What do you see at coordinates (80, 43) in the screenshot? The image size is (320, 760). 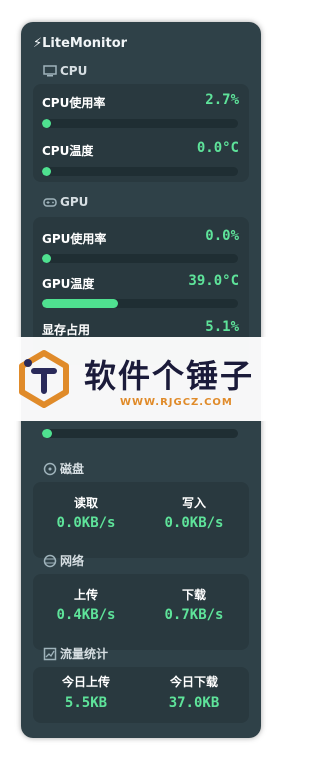 I see `app-title: ⚡LiteMonitor` at bounding box center [80, 43].